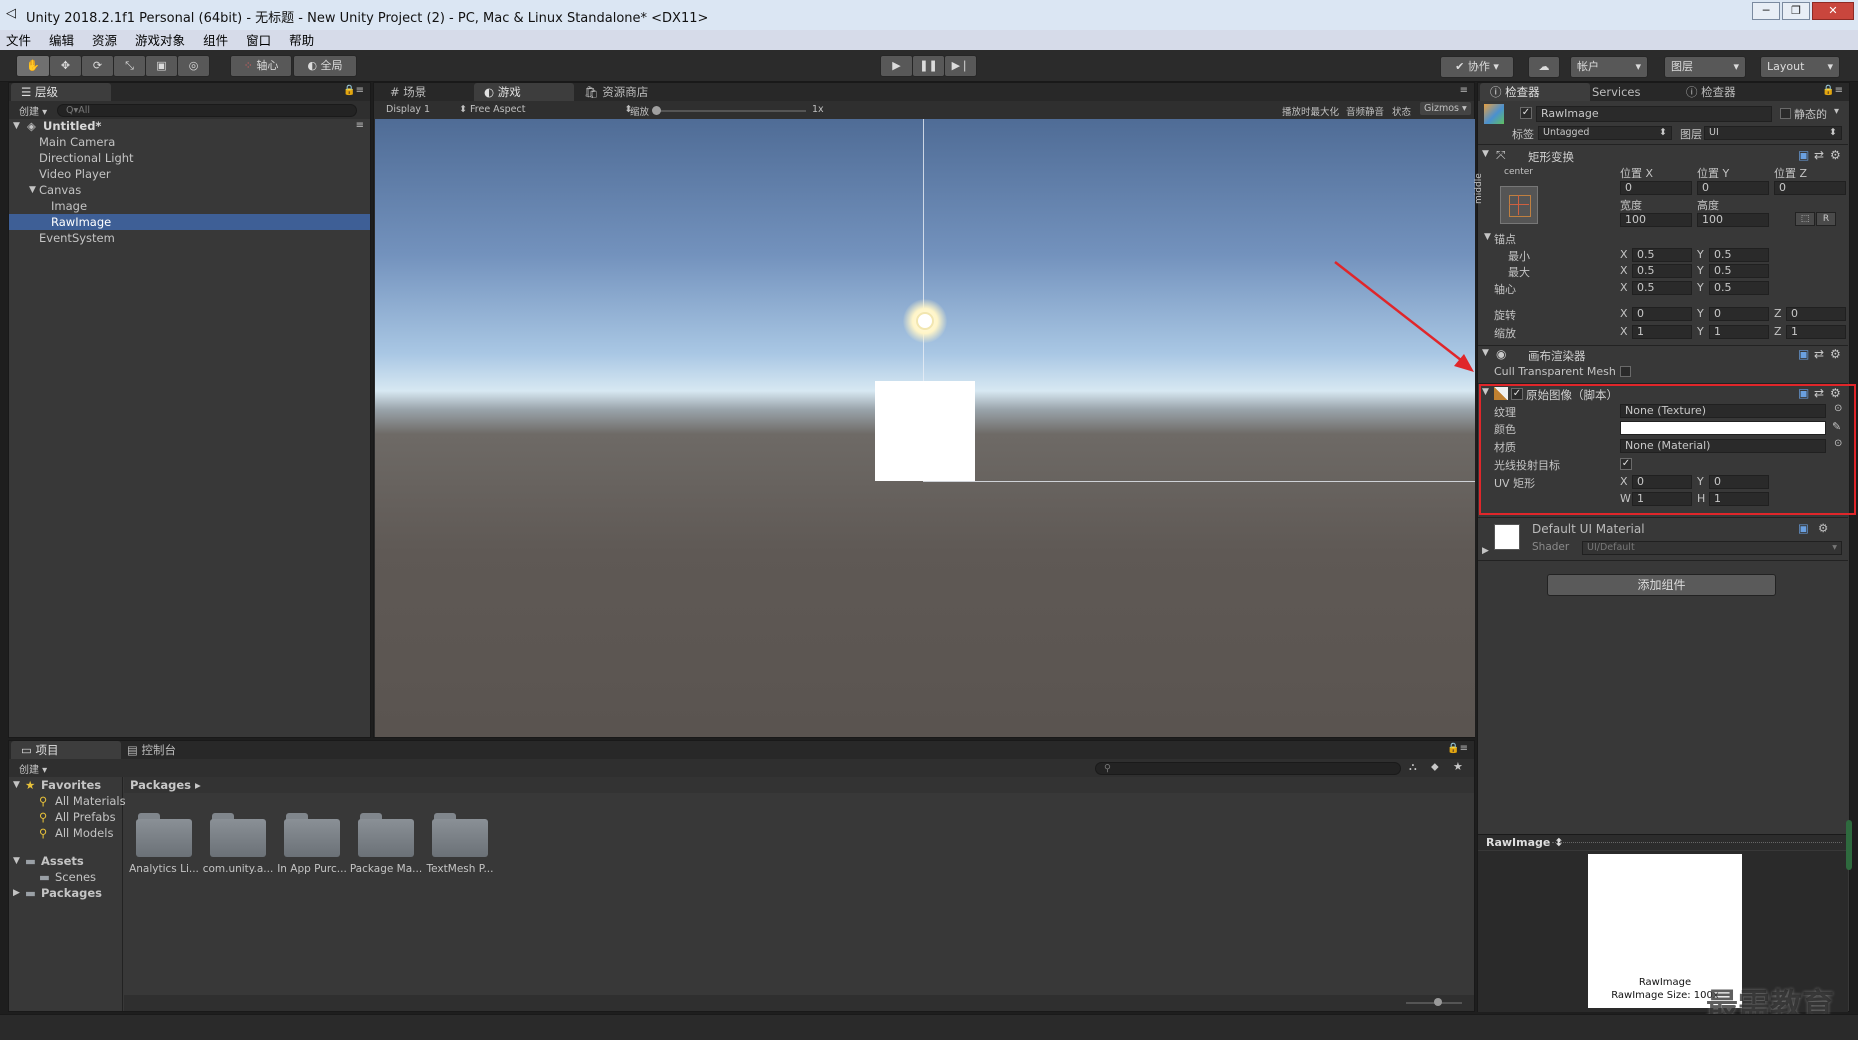 Image resolution: width=1858 pixels, height=1040 pixels. Describe the element at coordinates (1838, 443) in the screenshot. I see `object-picker-icon: ⊙` at that location.